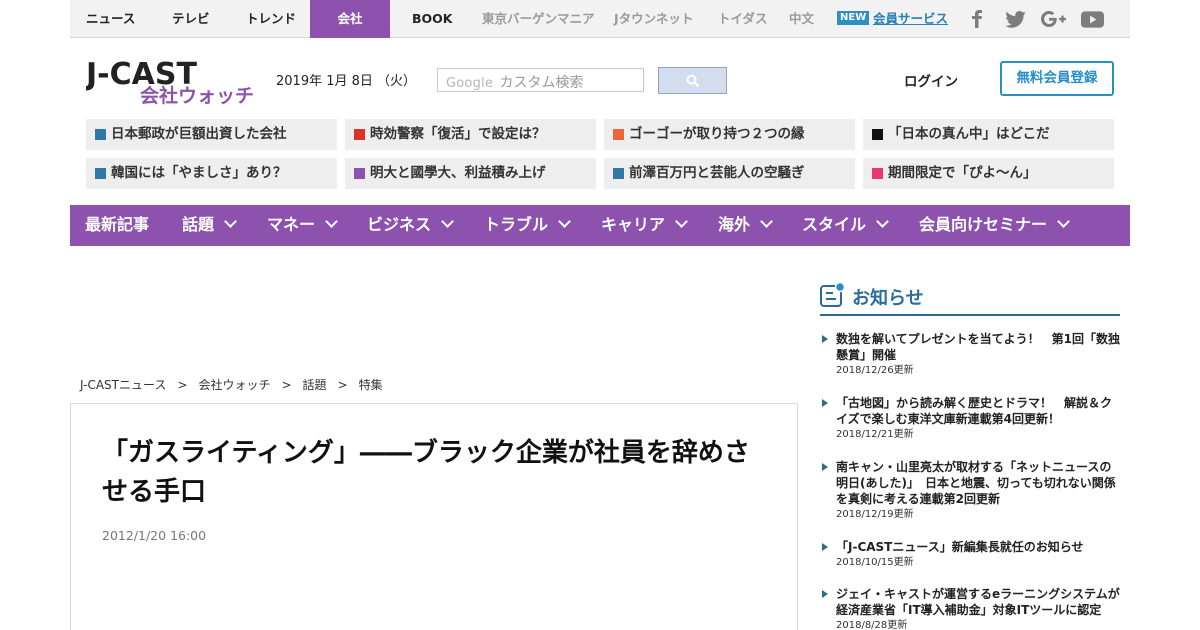 This screenshot has height=630, width=1200. I want to click on search-icon, so click(692, 80).